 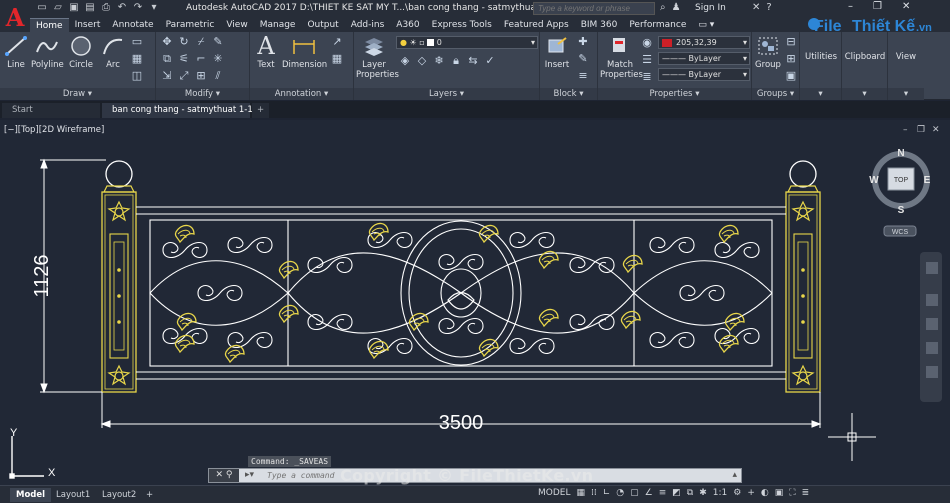 I want to click on match-properties-button: Match Properties, so click(x=621, y=57).